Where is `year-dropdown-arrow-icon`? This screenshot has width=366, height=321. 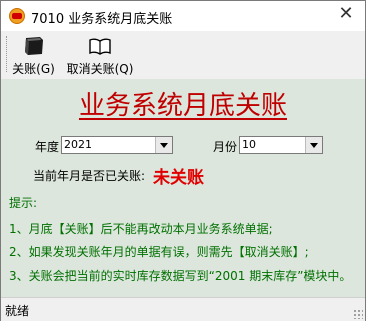 year-dropdown-arrow-icon is located at coordinates (163, 145).